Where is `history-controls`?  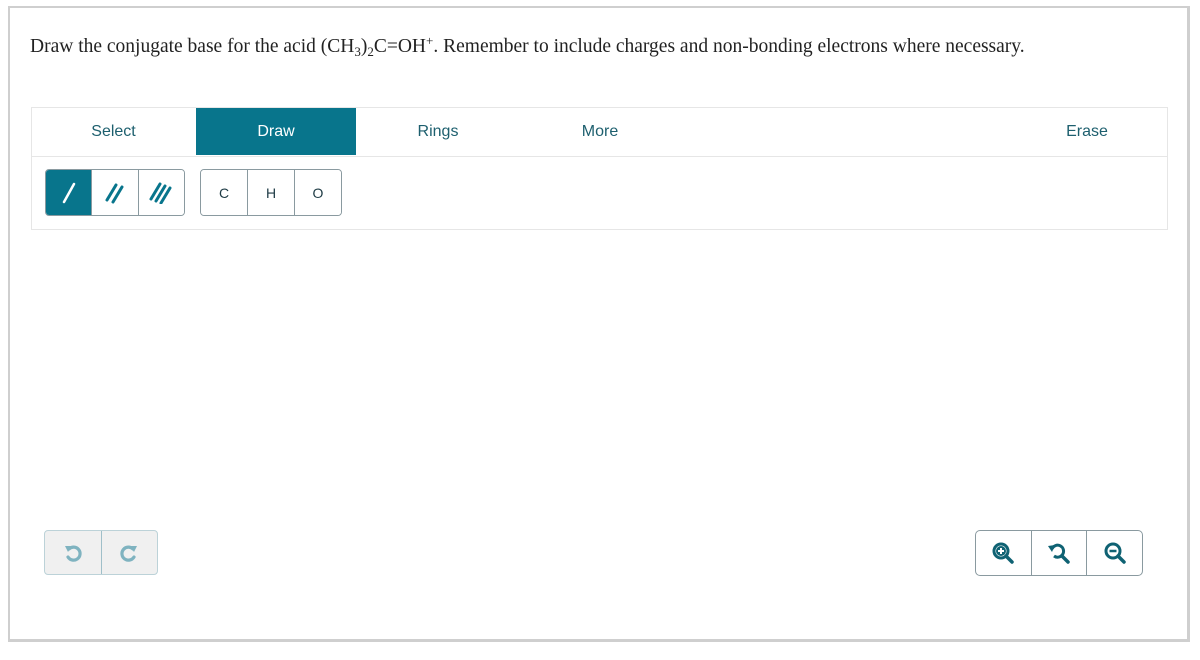
history-controls is located at coordinates (101, 552).